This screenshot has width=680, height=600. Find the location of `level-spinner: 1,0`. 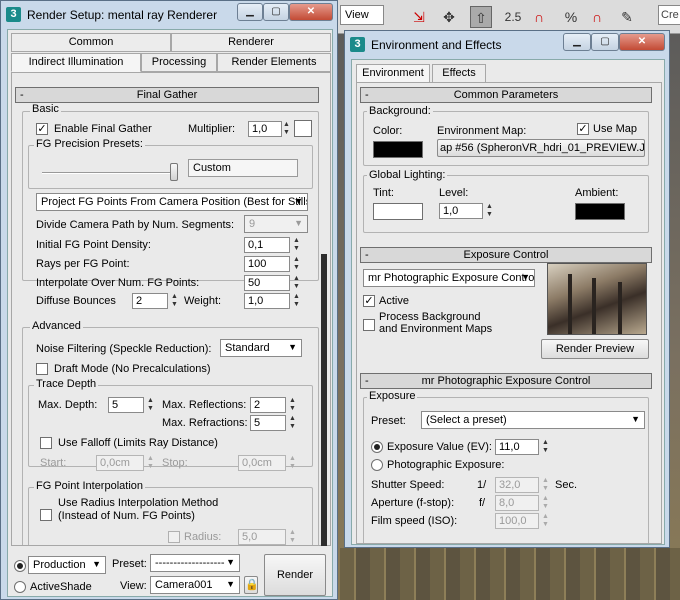

level-spinner: 1,0 is located at coordinates (461, 211).